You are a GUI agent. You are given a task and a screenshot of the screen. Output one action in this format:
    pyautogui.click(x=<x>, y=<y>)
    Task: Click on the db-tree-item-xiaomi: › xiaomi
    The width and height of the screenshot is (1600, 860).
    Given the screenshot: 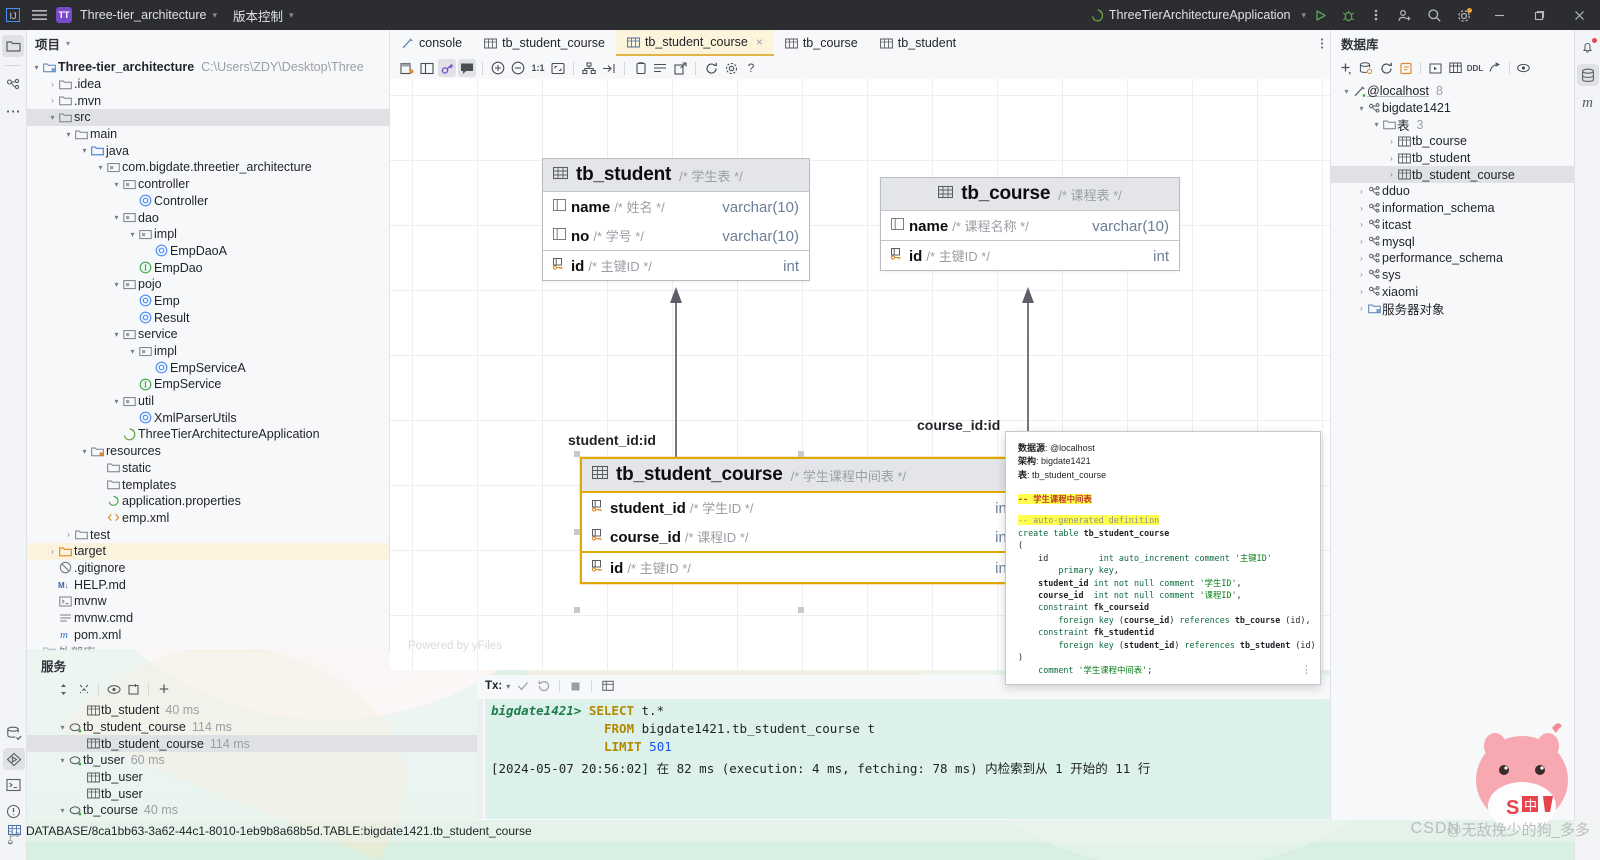 What is the action you would take?
    pyautogui.click(x=1452, y=291)
    